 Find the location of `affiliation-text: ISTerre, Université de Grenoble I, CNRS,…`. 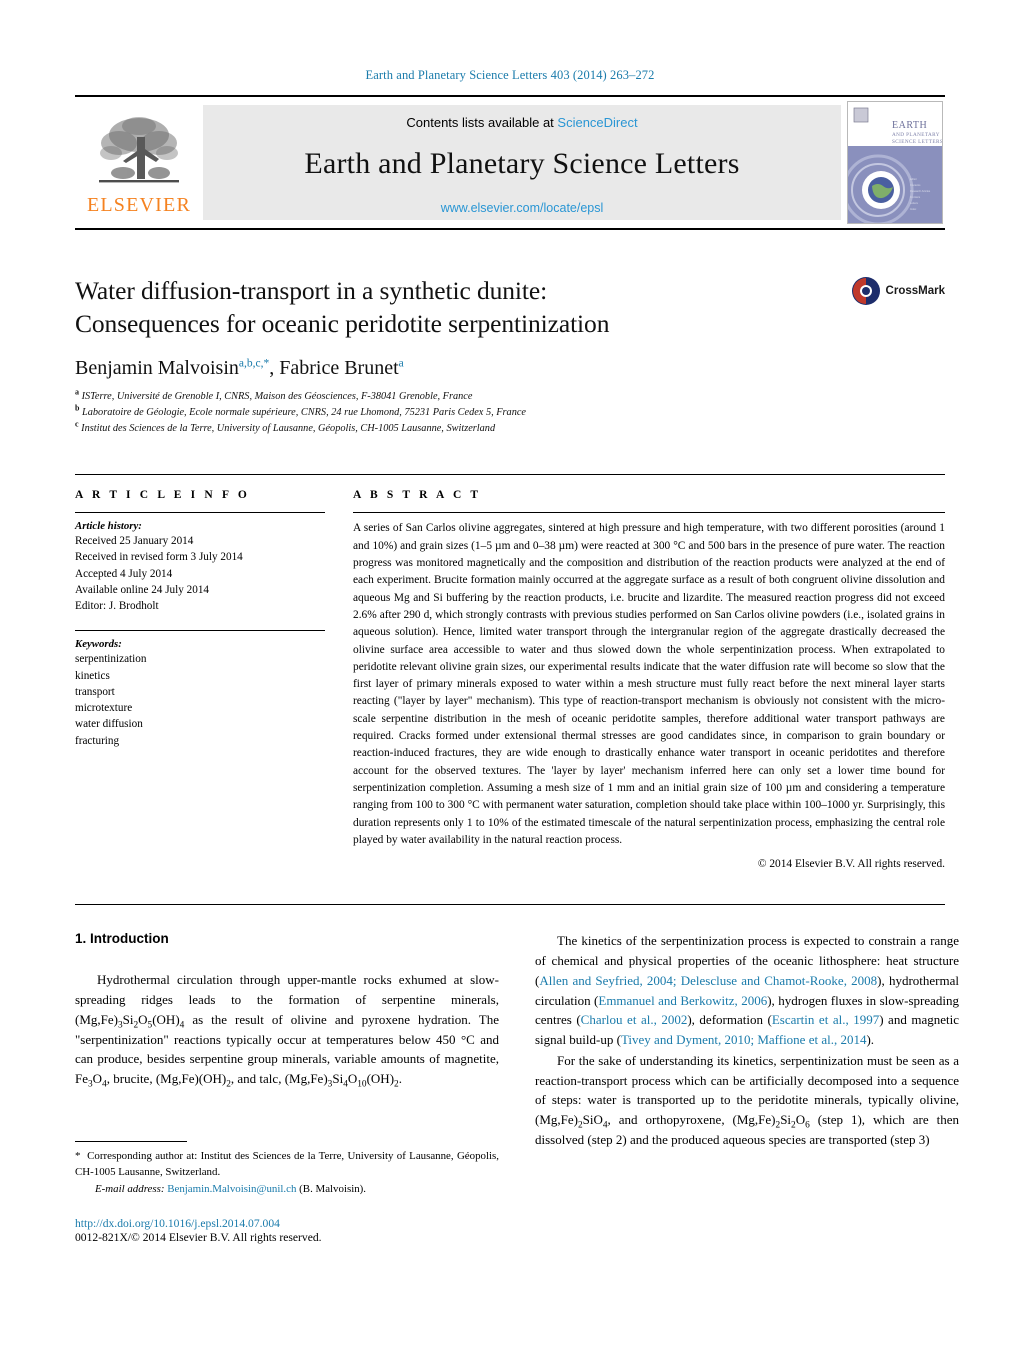

affiliation-text: ISTerre, Université de Grenoble I, CNRS,… is located at coordinates (277, 397).